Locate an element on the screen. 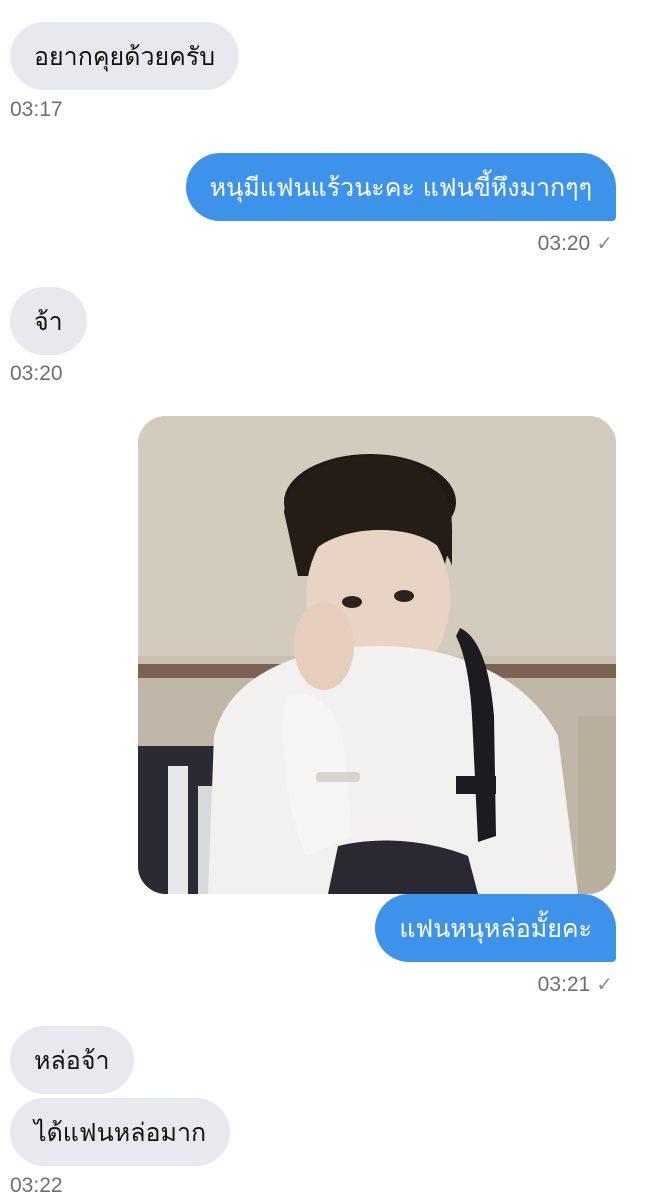 This screenshot has width=649, height=1200. message-timestamp: 03:17 is located at coordinates (36, 110).